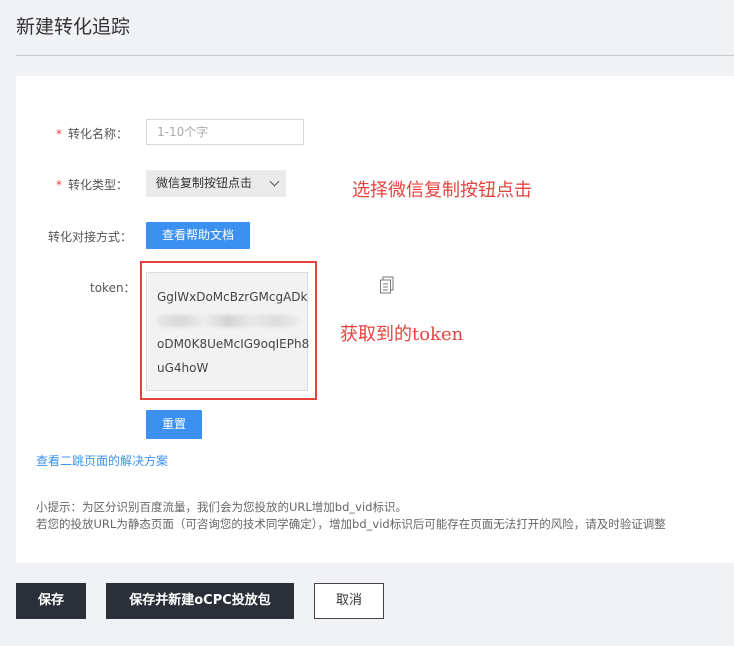 The height and width of the screenshot is (646, 734). What do you see at coordinates (102, 460) in the screenshot?
I see `second-hop-solution-link: 查看二跳页面的解决方案` at bounding box center [102, 460].